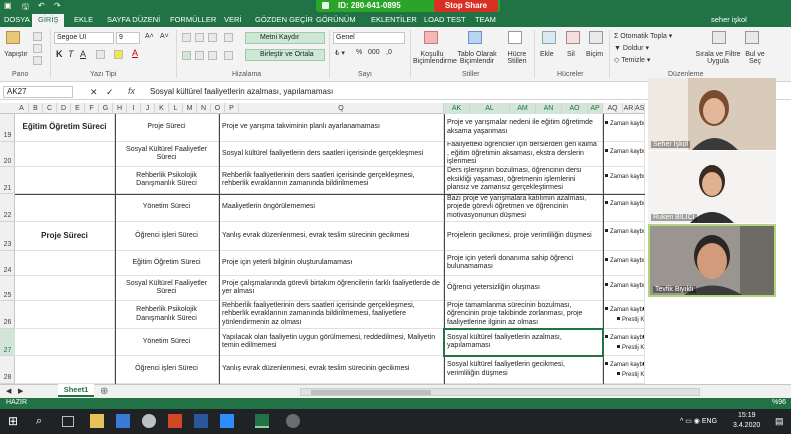  Describe the element at coordinates (36, 108) in the screenshot. I see `column-header: B` at that location.